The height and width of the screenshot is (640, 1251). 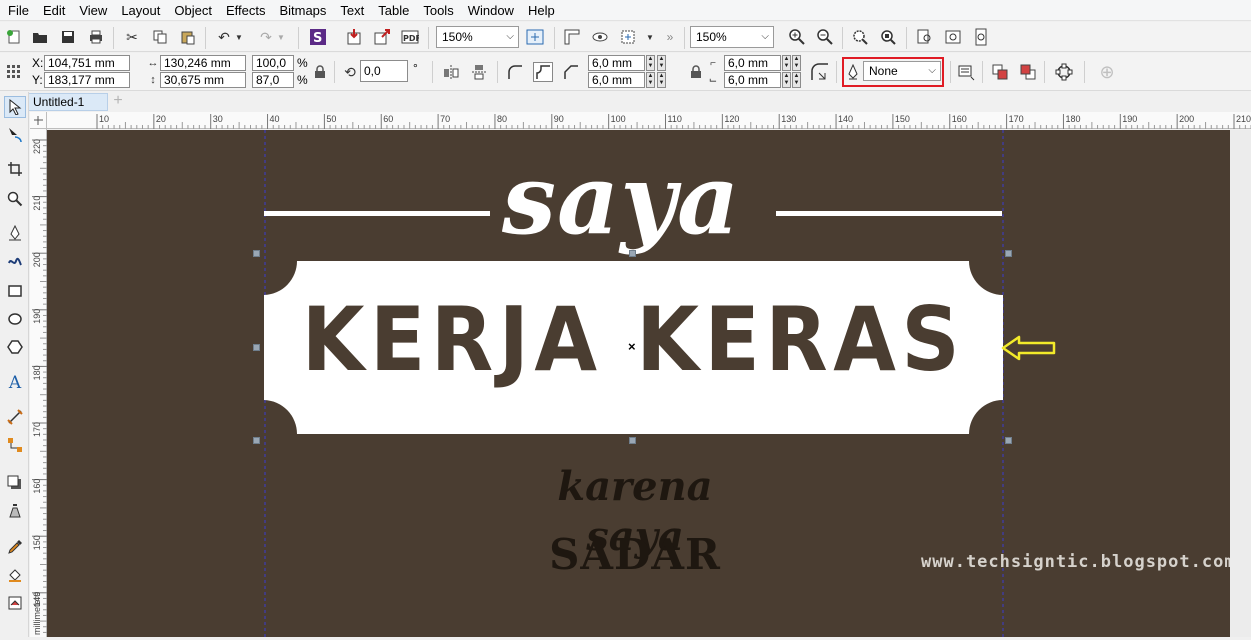 What do you see at coordinates (38, 120) in the screenshot?
I see `ruler-origin` at bounding box center [38, 120].